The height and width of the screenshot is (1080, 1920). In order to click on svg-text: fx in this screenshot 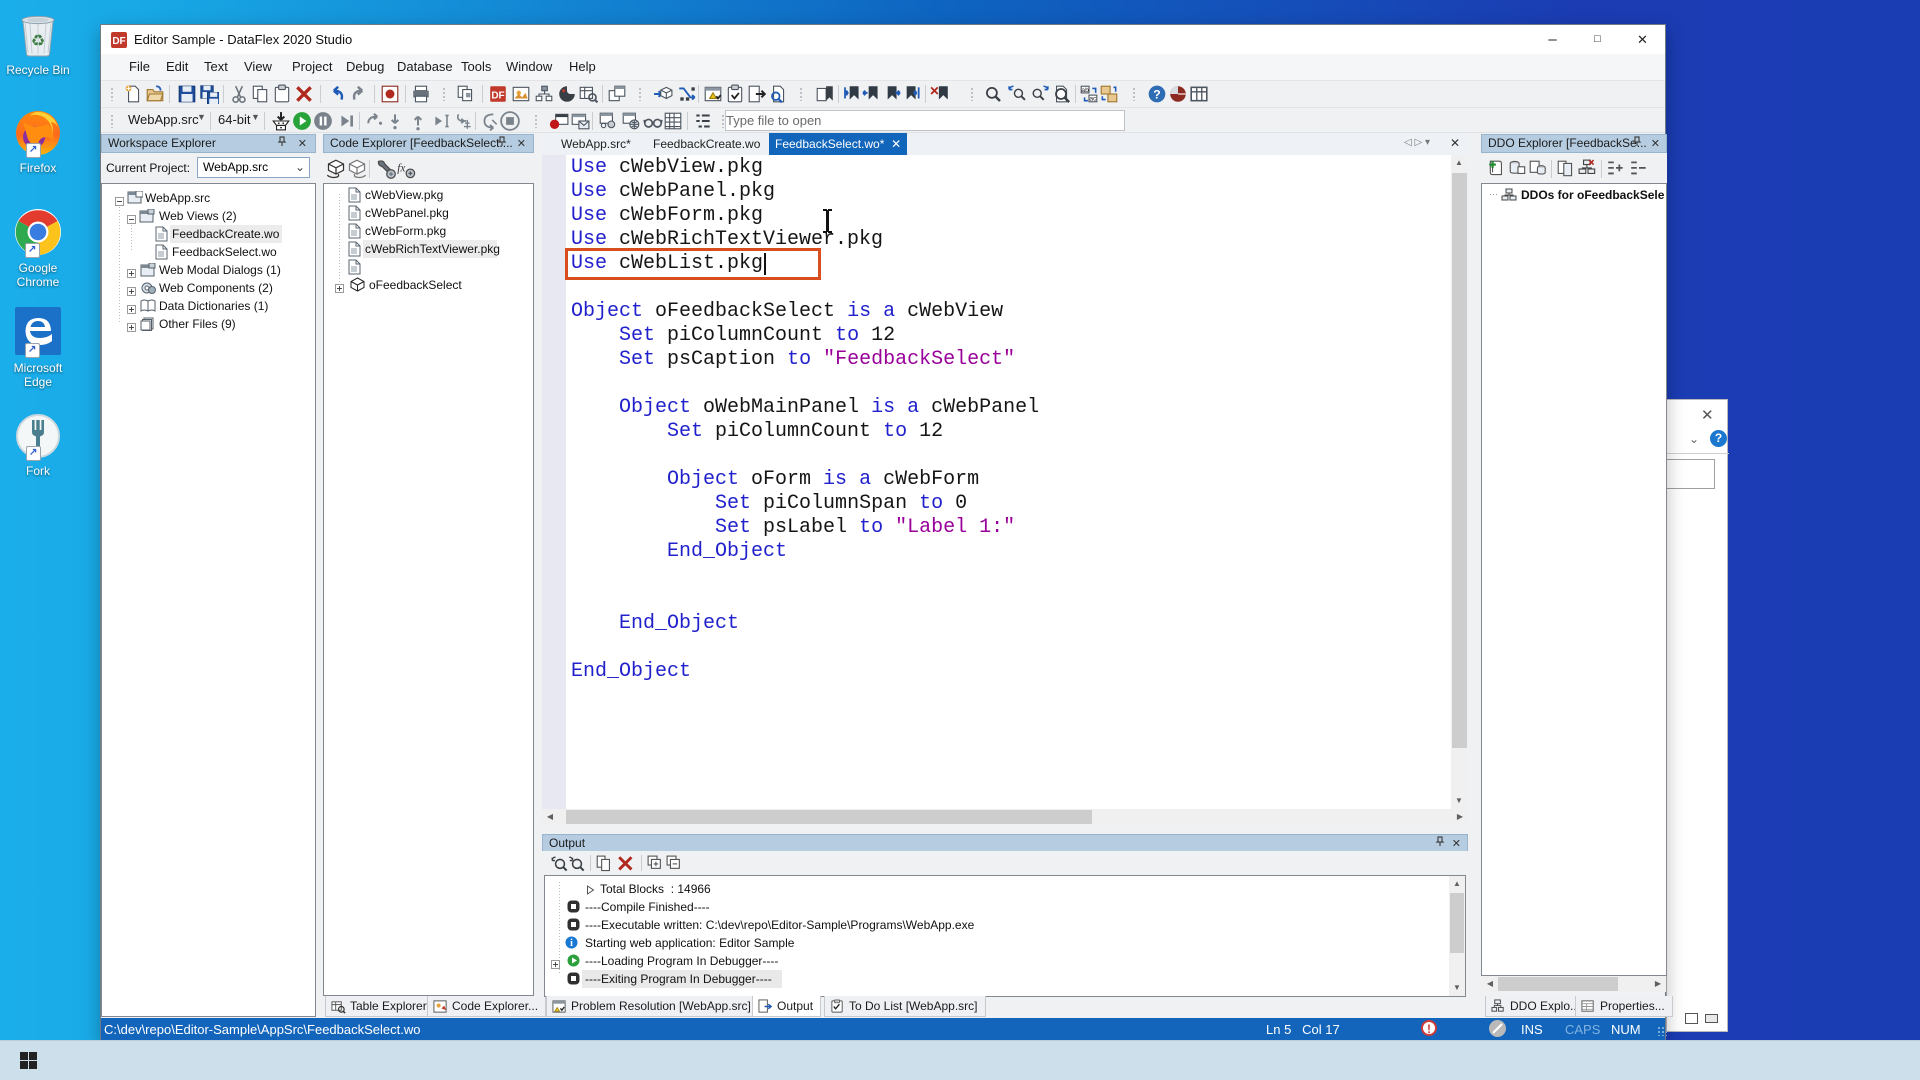, I will do `click(401, 169)`.